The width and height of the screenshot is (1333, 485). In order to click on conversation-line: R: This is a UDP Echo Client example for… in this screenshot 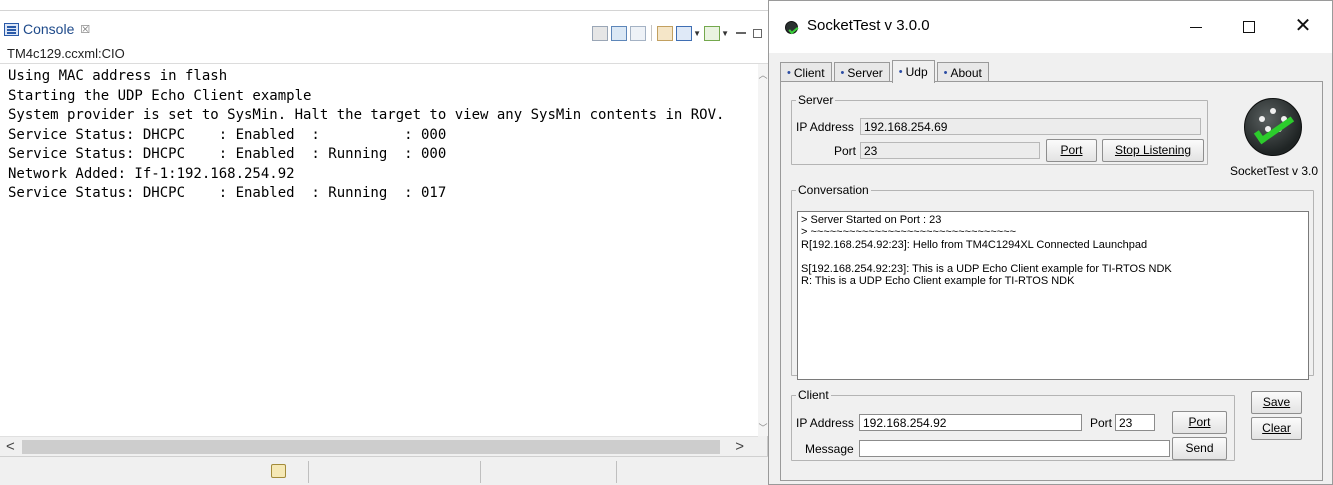, I will do `click(938, 281)`.